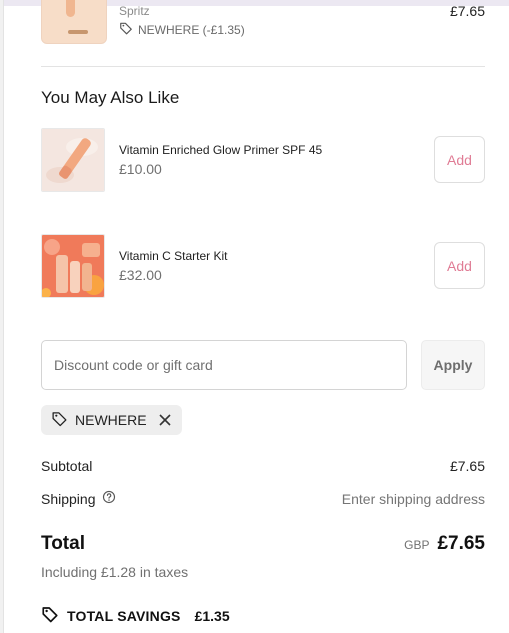  What do you see at coordinates (461, 543) in the screenshot?
I see `total-value: £7.65` at bounding box center [461, 543].